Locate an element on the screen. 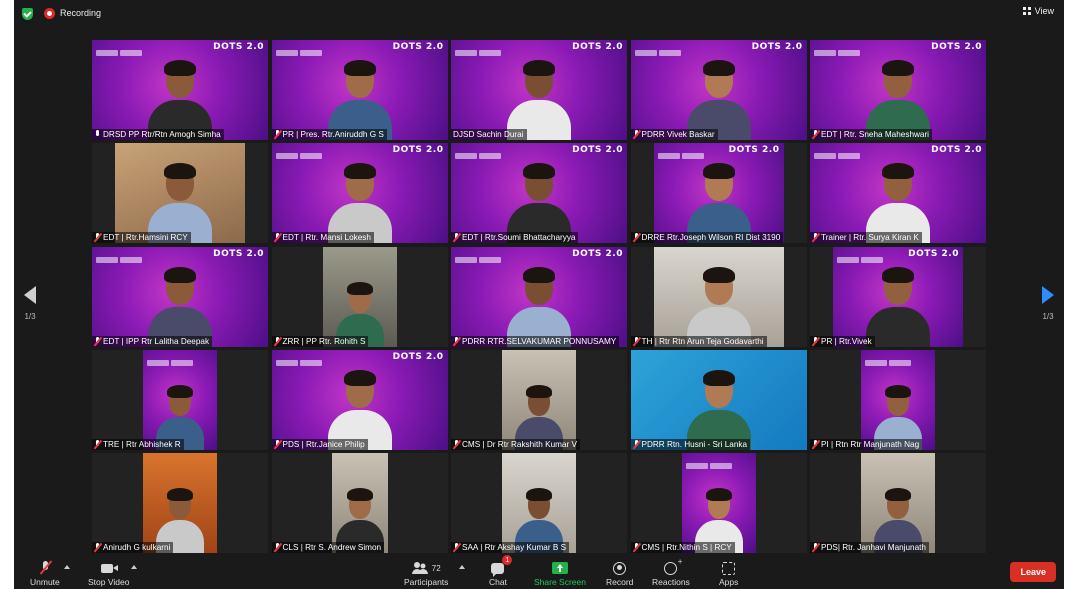 The image size is (1069, 589). participant-tile: DOTS 2.0 EDT | Rtr.Soumi Bhattacharyya is located at coordinates (539, 193).